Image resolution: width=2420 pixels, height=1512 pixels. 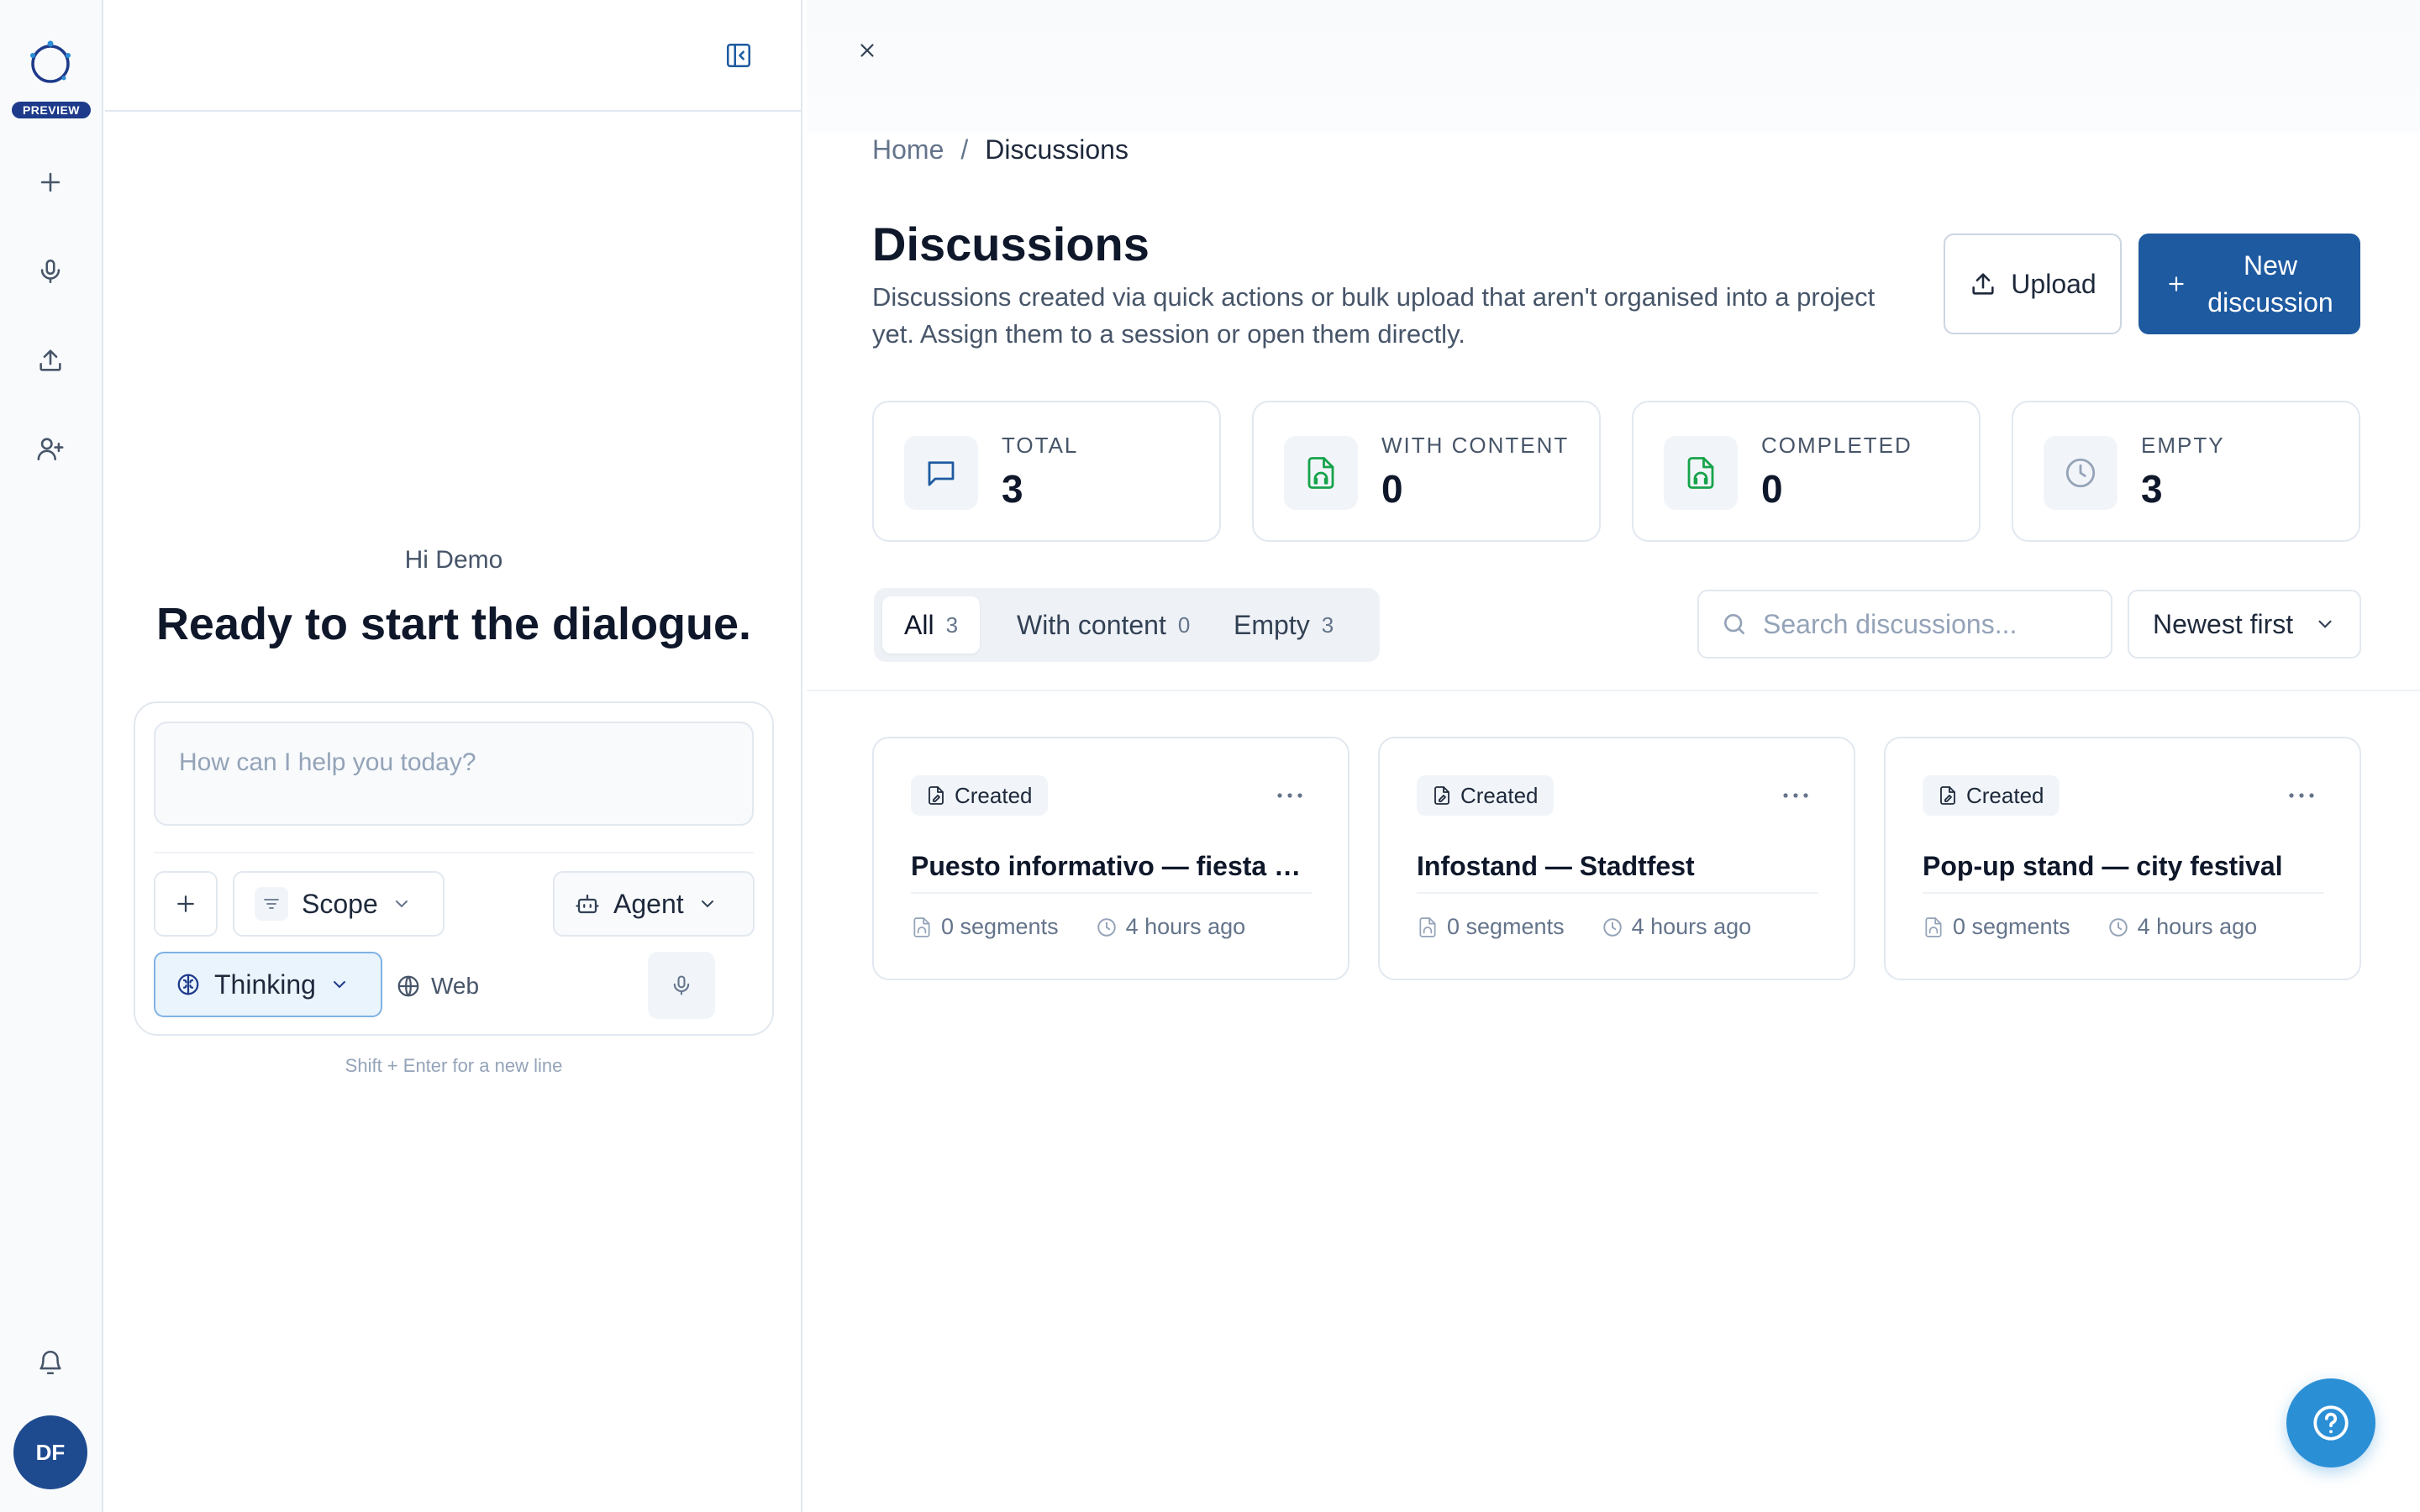 I want to click on collapse-panel-button, so click(x=738, y=55).